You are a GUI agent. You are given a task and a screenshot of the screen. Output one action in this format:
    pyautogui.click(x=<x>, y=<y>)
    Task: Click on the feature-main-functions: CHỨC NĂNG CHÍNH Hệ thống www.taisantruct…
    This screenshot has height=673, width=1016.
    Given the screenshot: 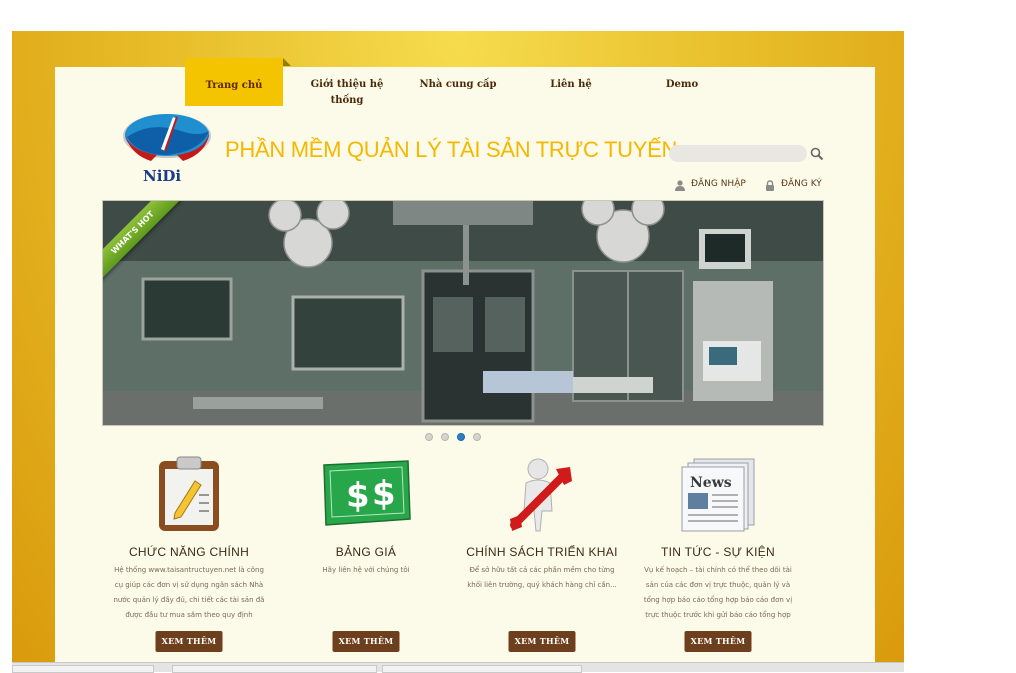 What is the action you would take?
    pyautogui.click(x=189, y=555)
    